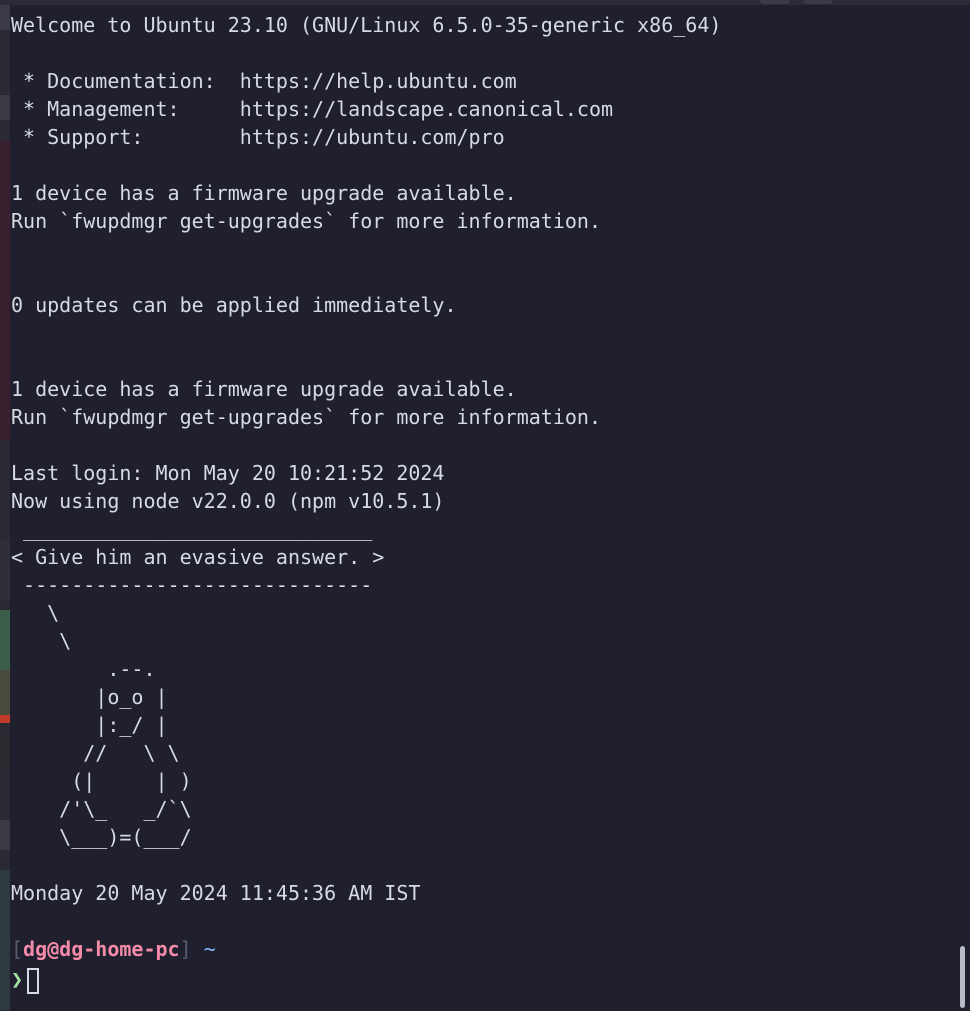 The image size is (970, 1011). Describe the element at coordinates (258, 137) in the screenshot. I see `output-line: * Support: https://ubuntu.com/pro` at that location.